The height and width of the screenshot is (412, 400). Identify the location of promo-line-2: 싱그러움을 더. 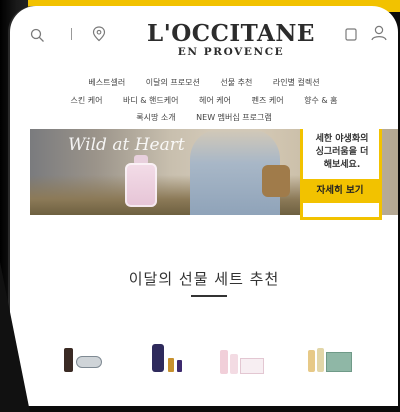
(342, 152).